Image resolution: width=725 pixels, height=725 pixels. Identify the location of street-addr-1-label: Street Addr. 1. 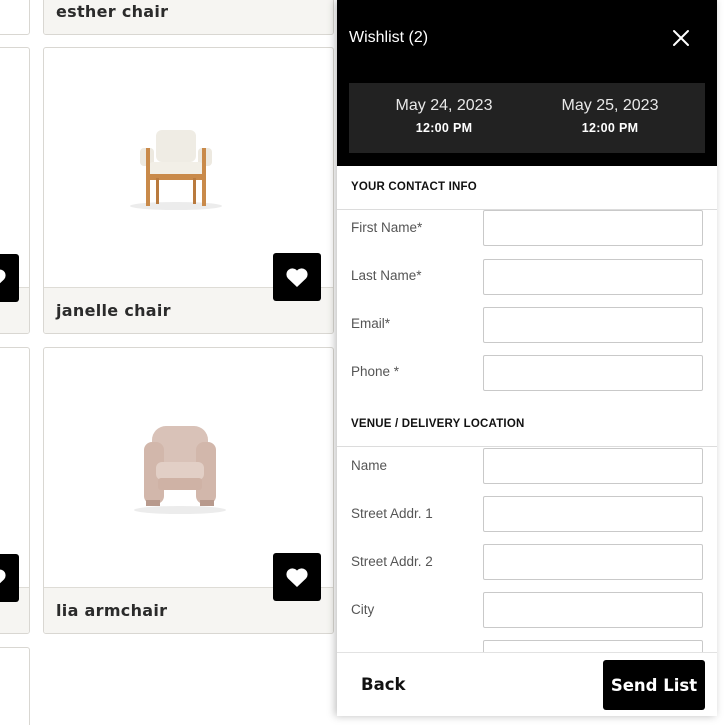
(392, 513).